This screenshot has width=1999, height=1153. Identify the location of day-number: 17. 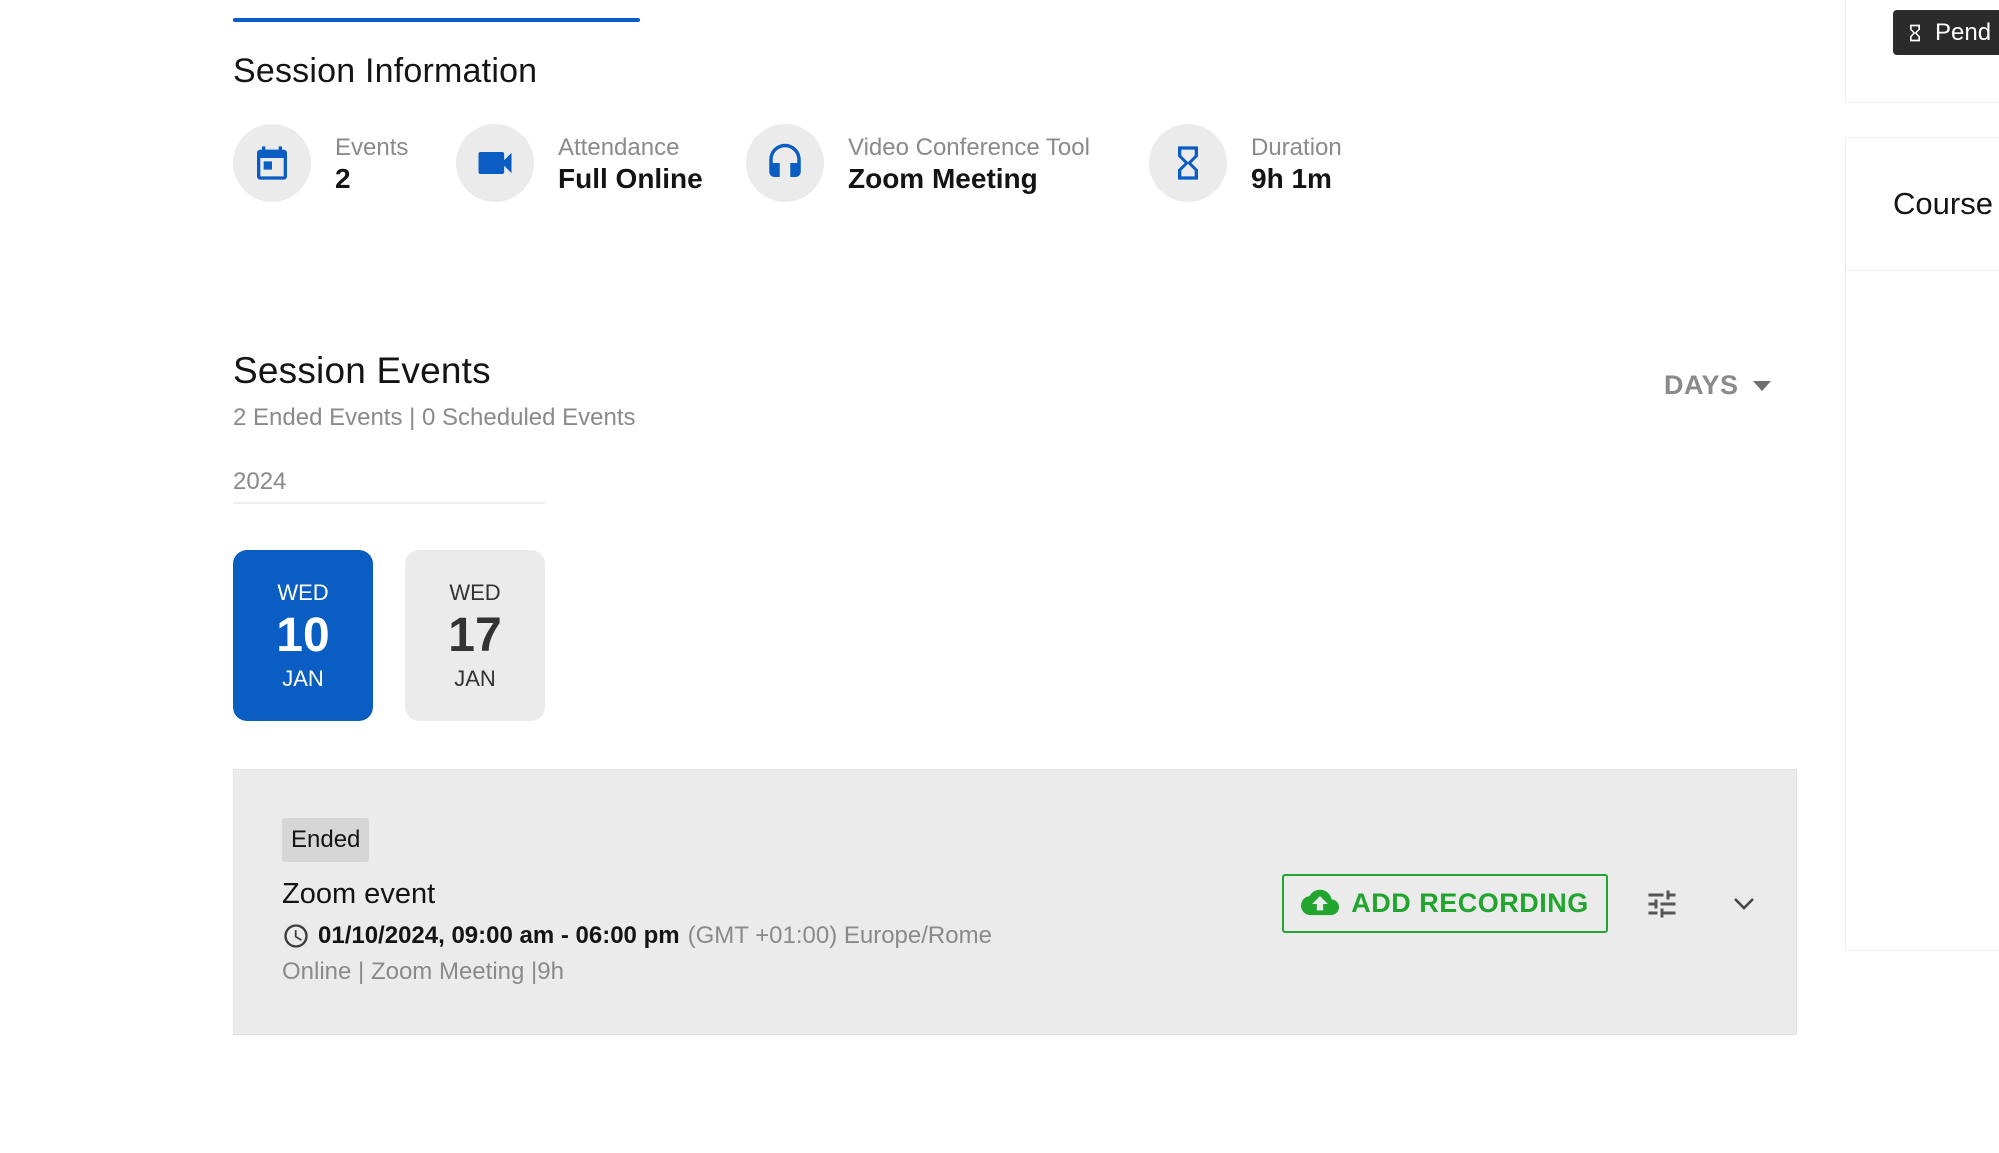
(475, 635).